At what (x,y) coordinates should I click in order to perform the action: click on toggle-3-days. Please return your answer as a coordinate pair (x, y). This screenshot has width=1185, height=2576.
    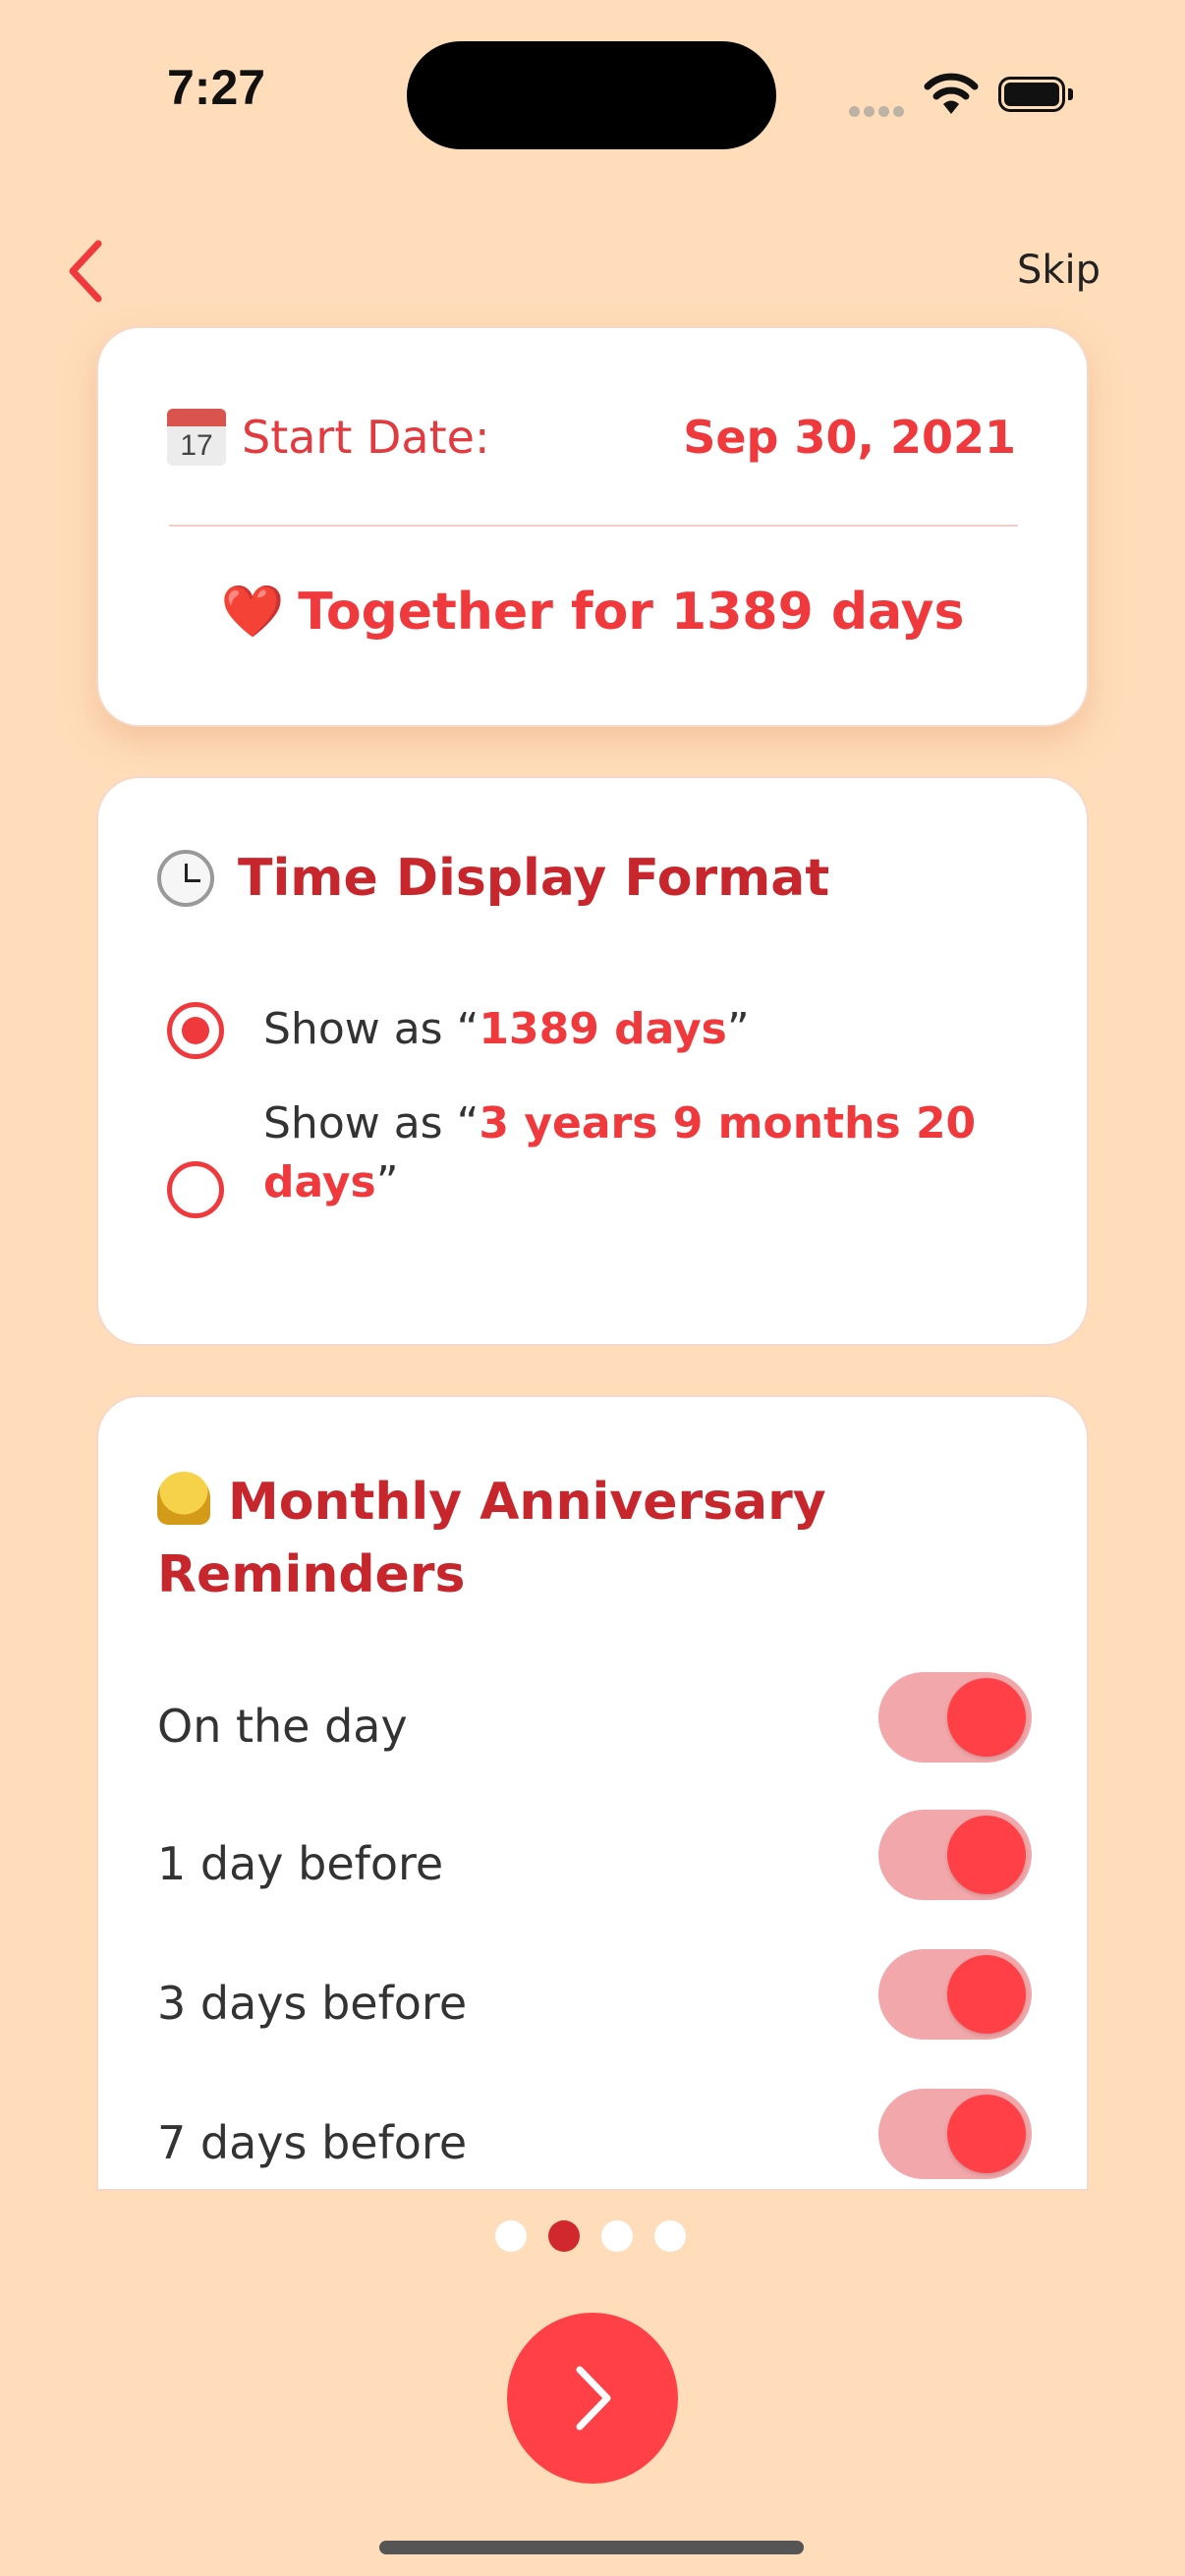
    Looking at the image, I should click on (955, 1994).